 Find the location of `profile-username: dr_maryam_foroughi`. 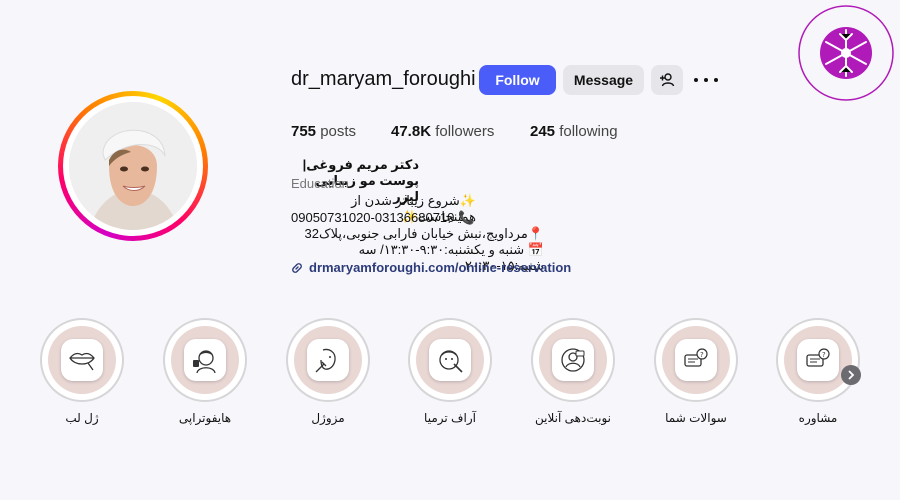

profile-username: dr_maryam_foroughi is located at coordinates (383, 79).